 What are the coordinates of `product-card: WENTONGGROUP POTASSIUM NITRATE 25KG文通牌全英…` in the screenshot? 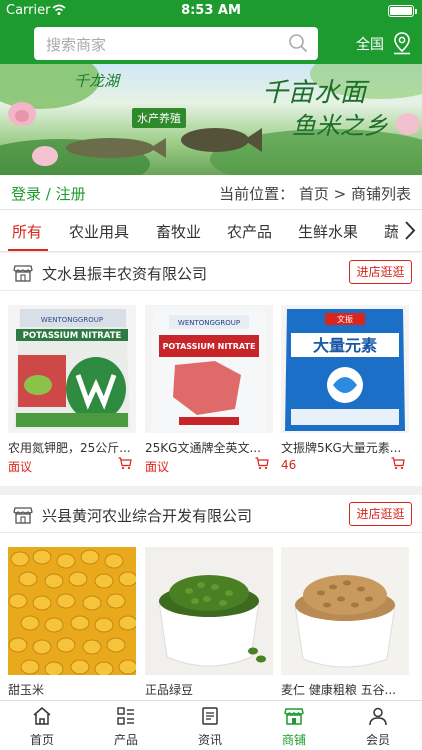 It's located at (209, 390).